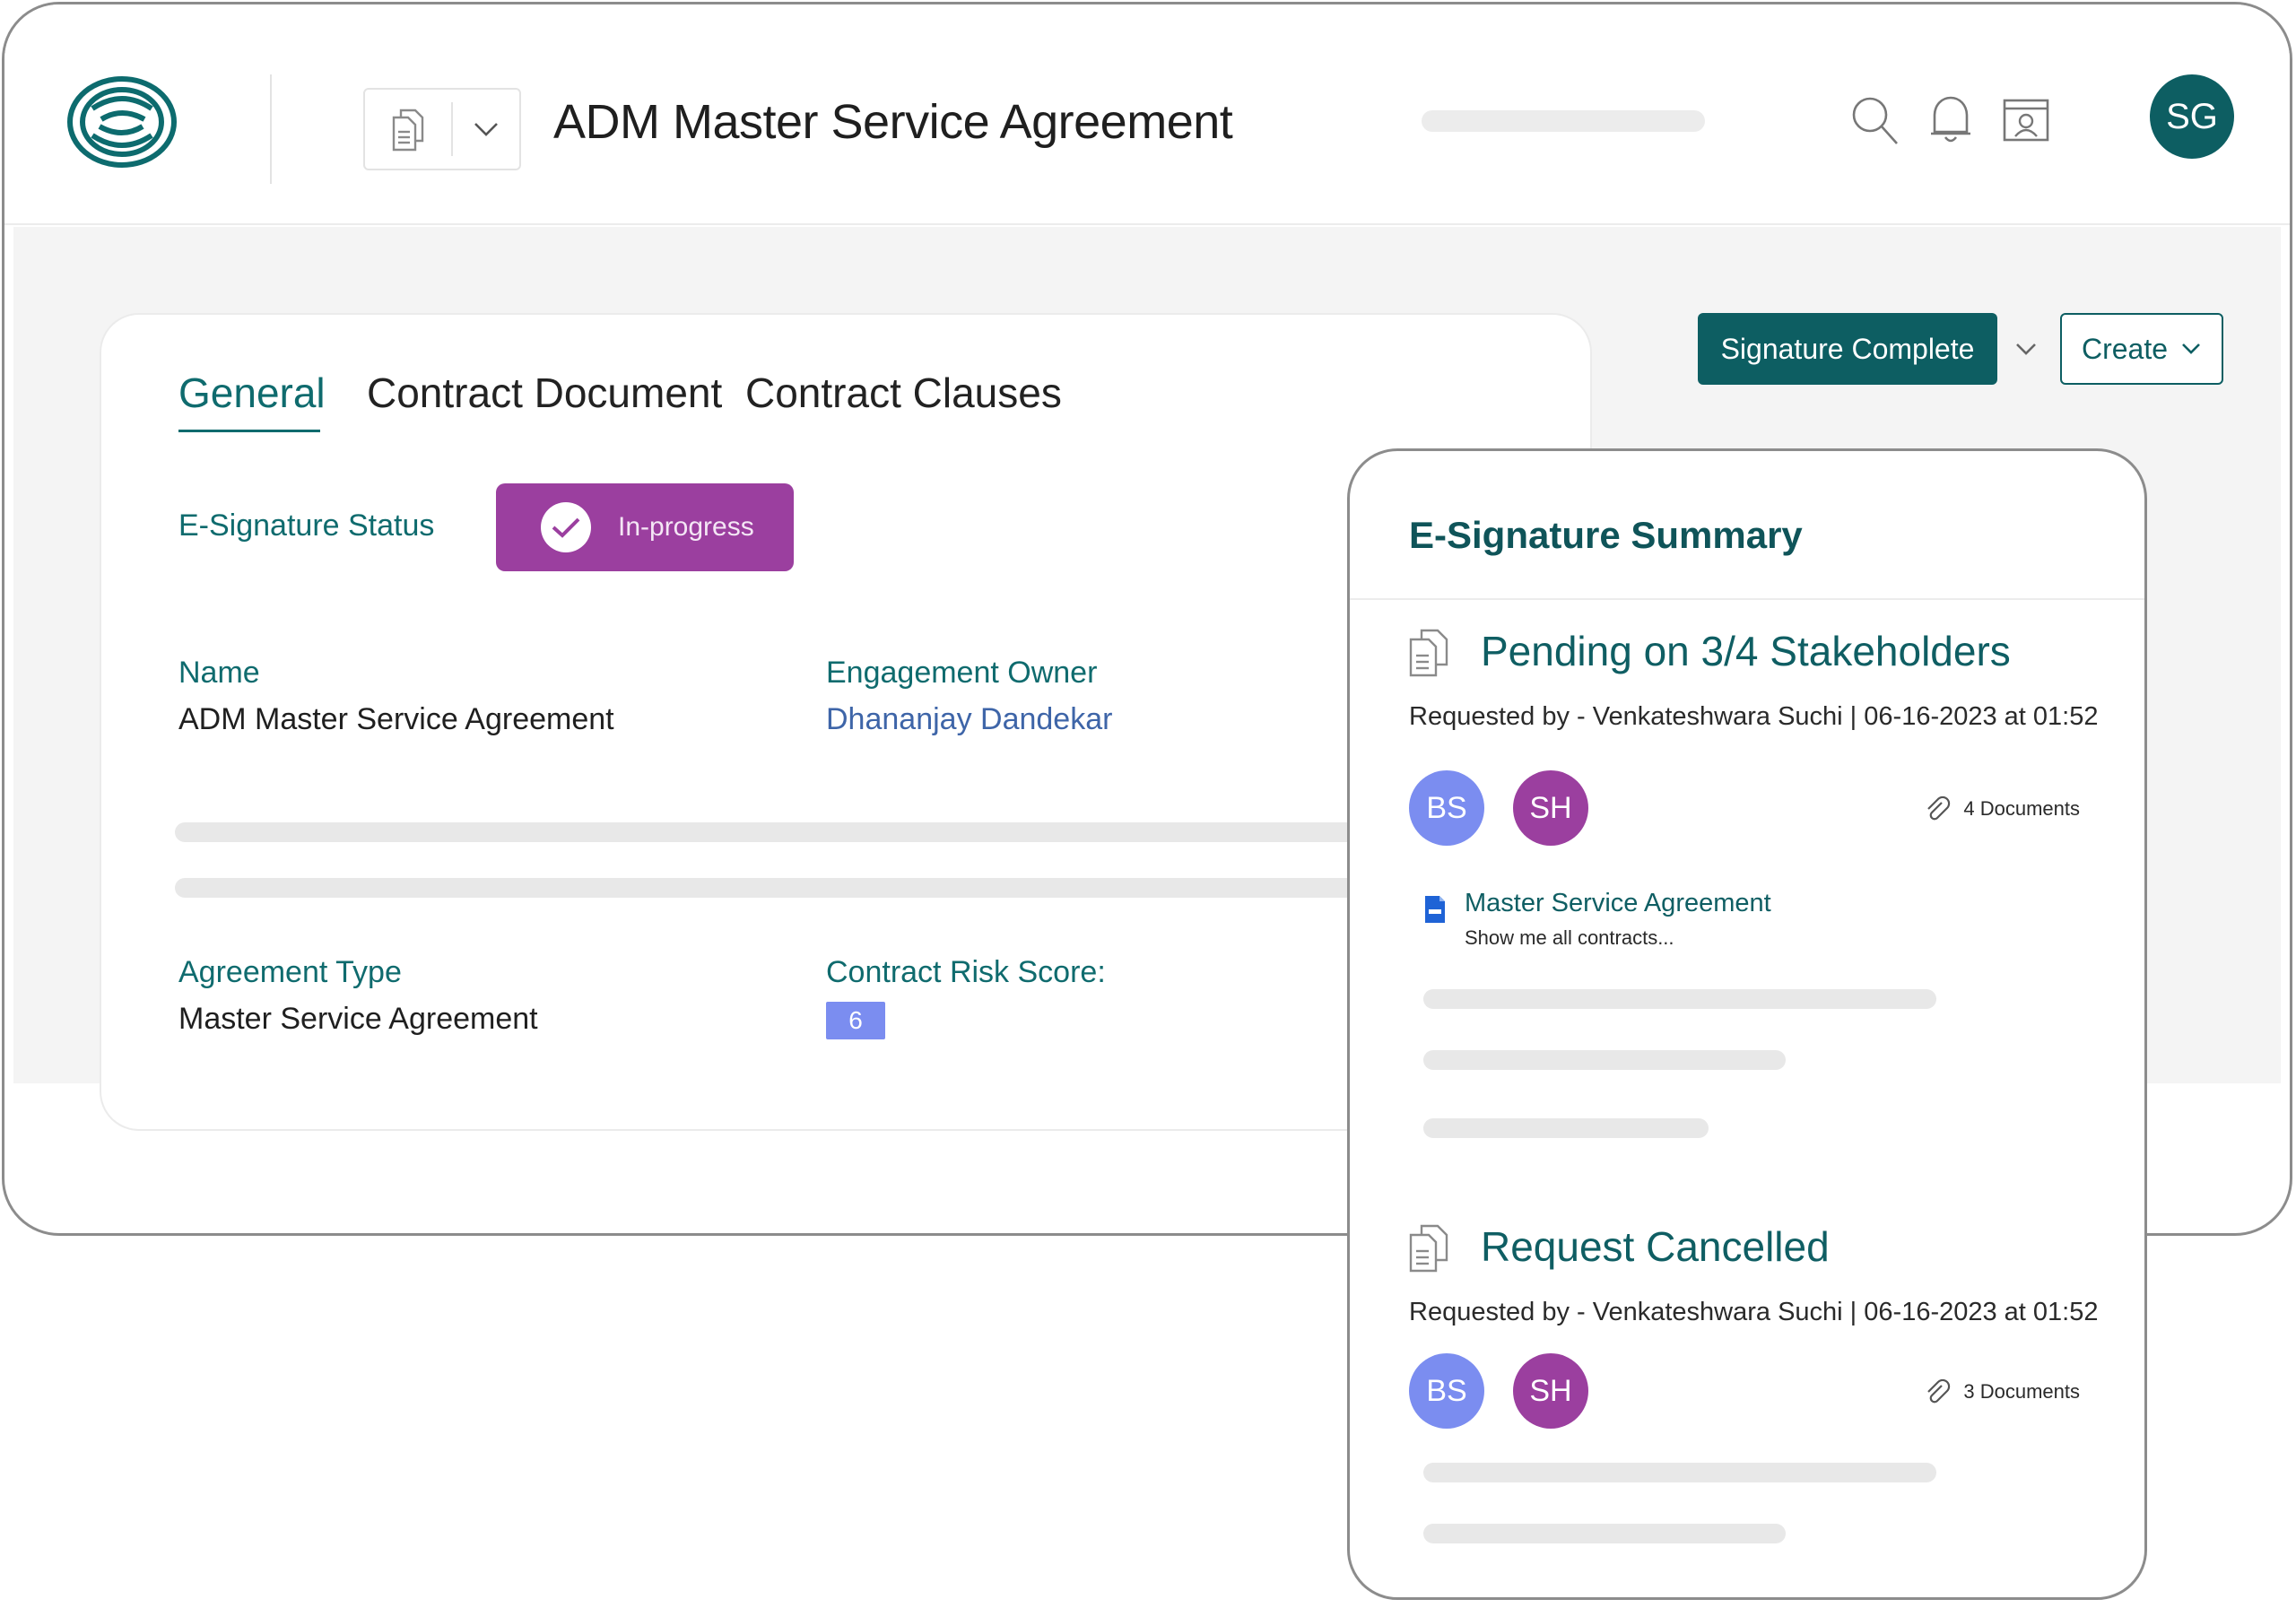 Image resolution: width=2296 pixels, height=1608 pixels. What do you see at coordinates (1618, 904) in the screenshot?
I see `document-link: Master Service Agreement` at bounding box center [1618, 904].